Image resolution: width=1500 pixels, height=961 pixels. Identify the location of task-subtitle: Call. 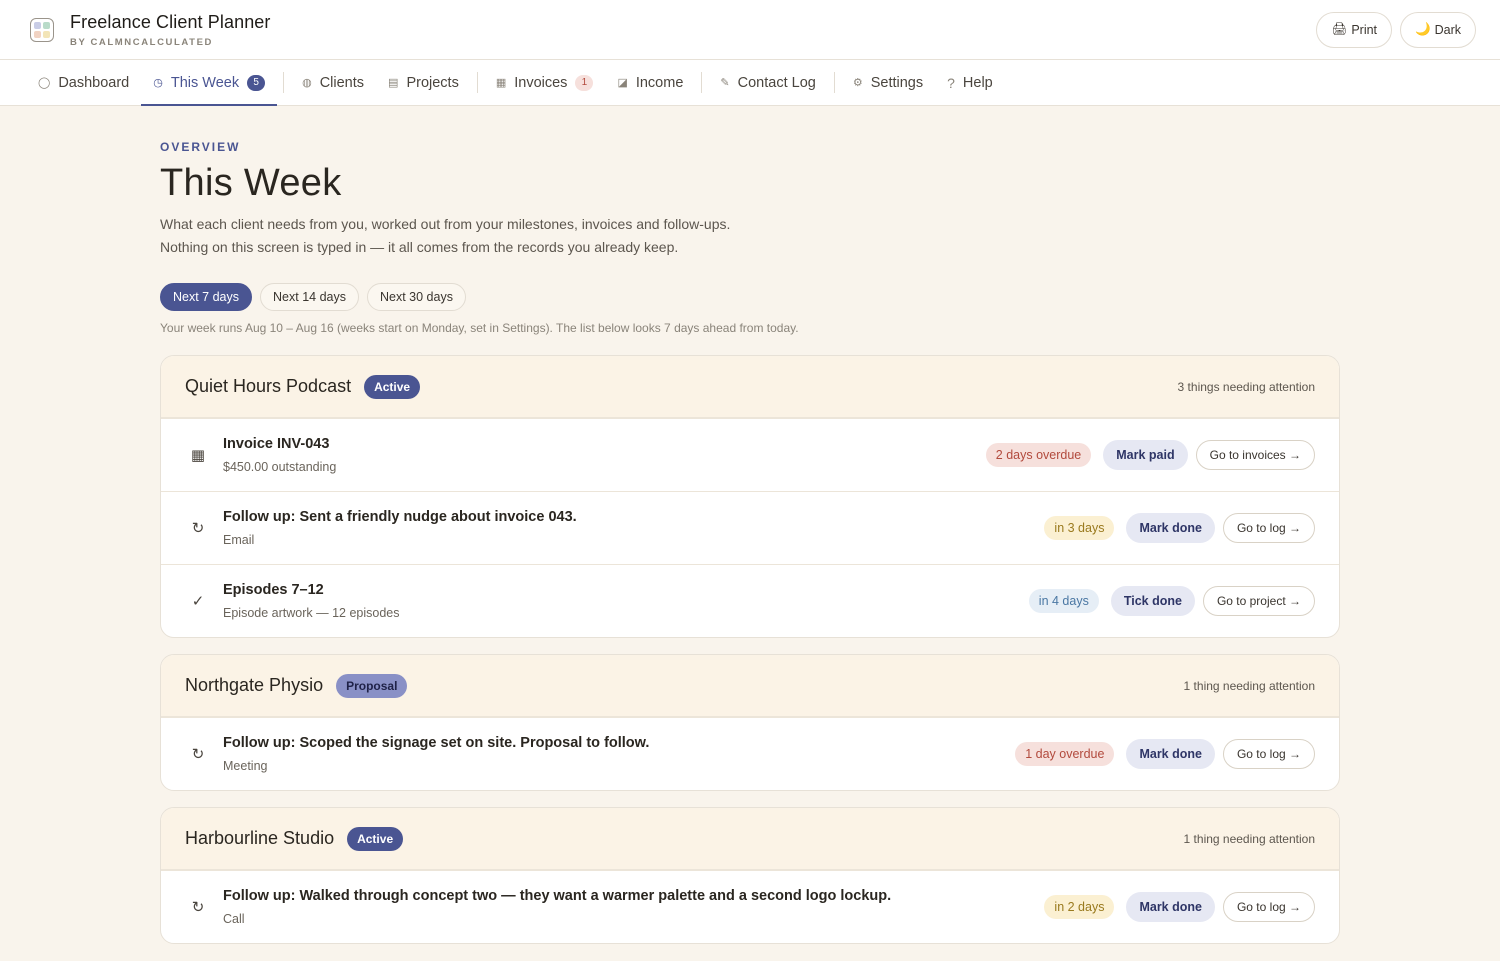
(234, 919).